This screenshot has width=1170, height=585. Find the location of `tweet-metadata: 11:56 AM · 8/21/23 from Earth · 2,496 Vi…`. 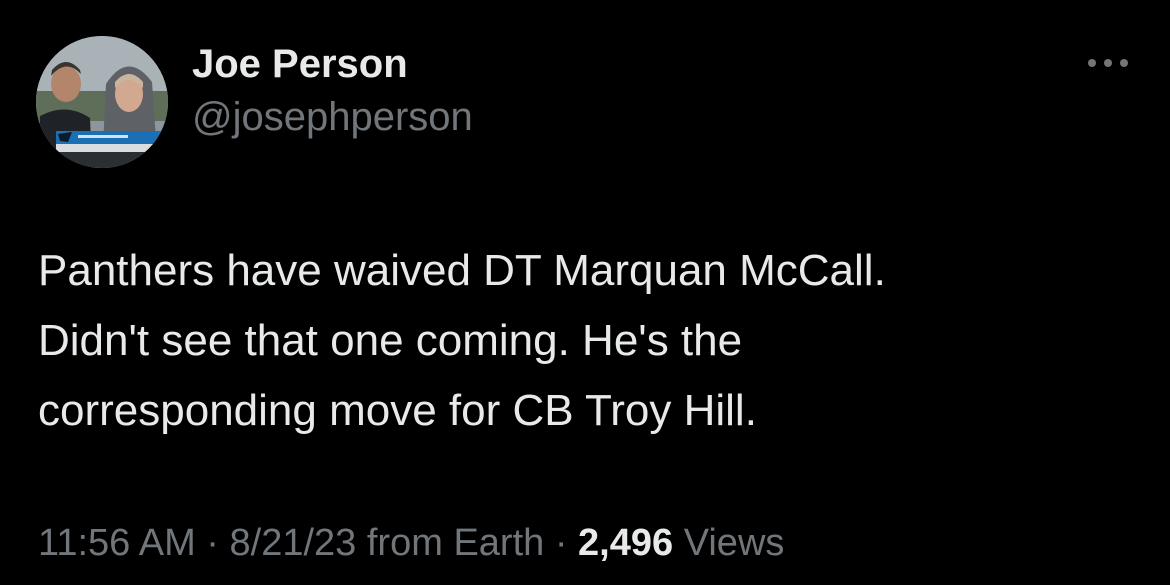

tweet-metadata: 11:56 AM · 8/21/23 from Earth · 2,496 Vi… is located at coordinates (411, 543).